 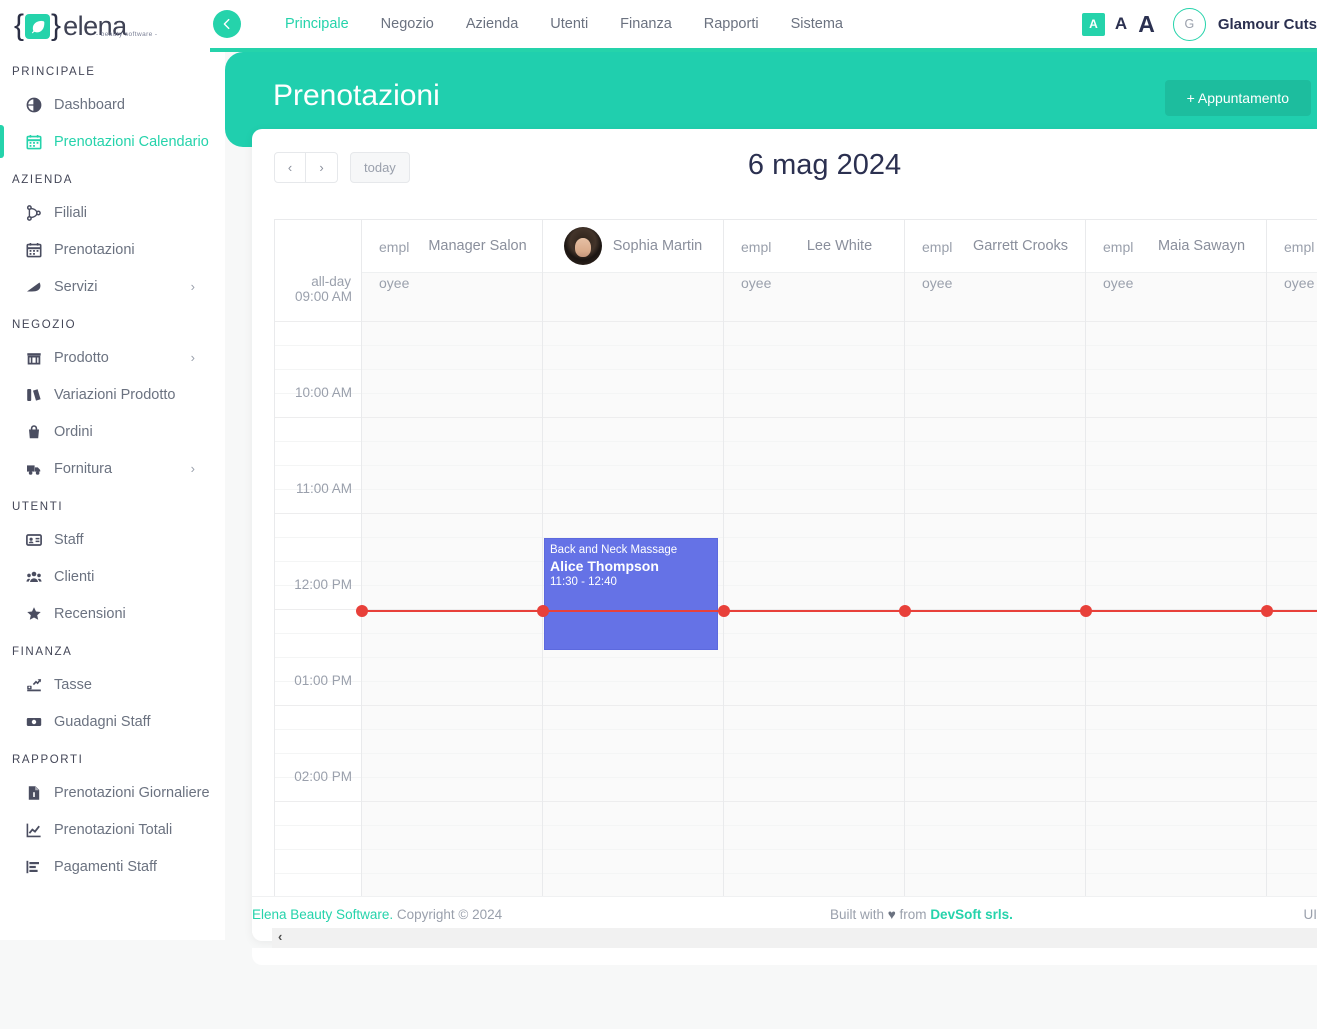 What do you see at coordinates (817, 25) in the screenshot?
I see `tab-sistema: Sistema` at bounding box center [817, 25].